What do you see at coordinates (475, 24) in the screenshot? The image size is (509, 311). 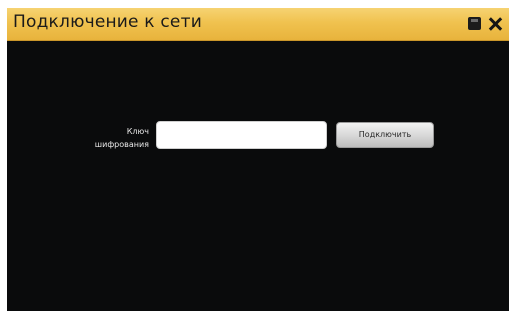 I see `save-icon` at bounding box center [475, 24].